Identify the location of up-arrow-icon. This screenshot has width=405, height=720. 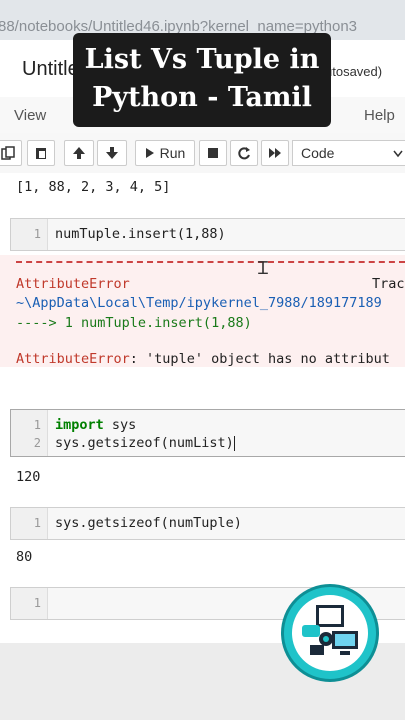
(79, 153).